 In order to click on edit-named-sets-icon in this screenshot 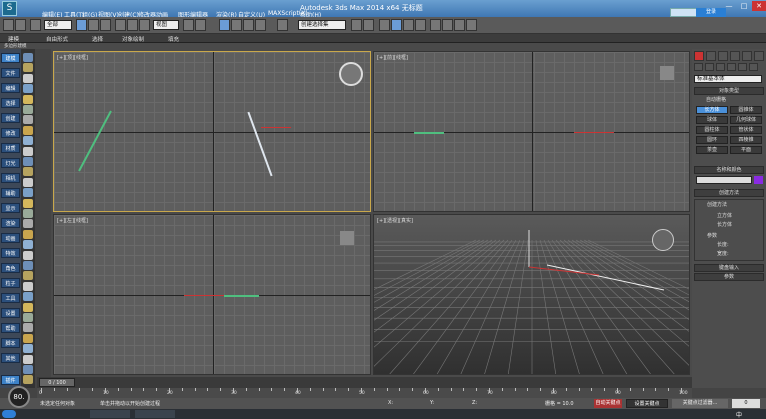, I will do `click(282, 25)`.